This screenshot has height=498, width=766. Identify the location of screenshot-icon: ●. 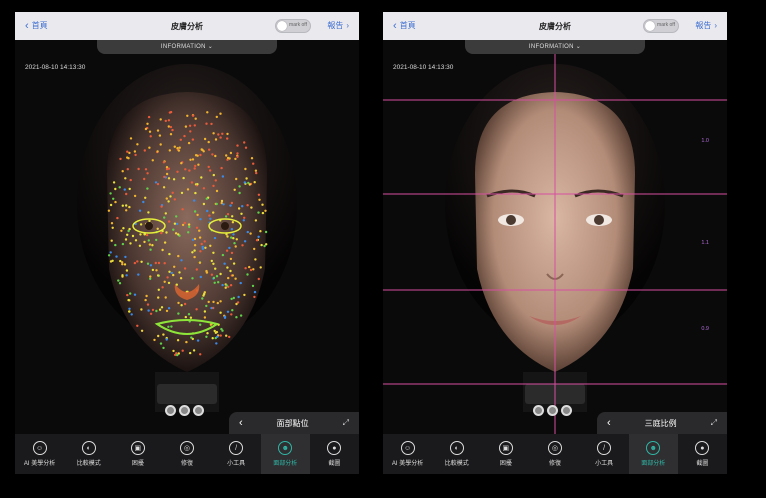
(702, 448).